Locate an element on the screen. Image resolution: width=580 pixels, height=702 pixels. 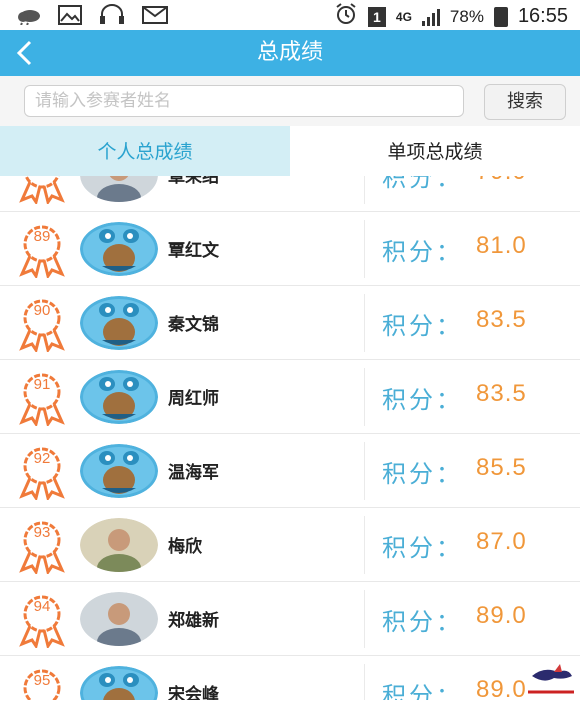
tab-single-total: 单项总成绩 is located at coordinates (435, 151).